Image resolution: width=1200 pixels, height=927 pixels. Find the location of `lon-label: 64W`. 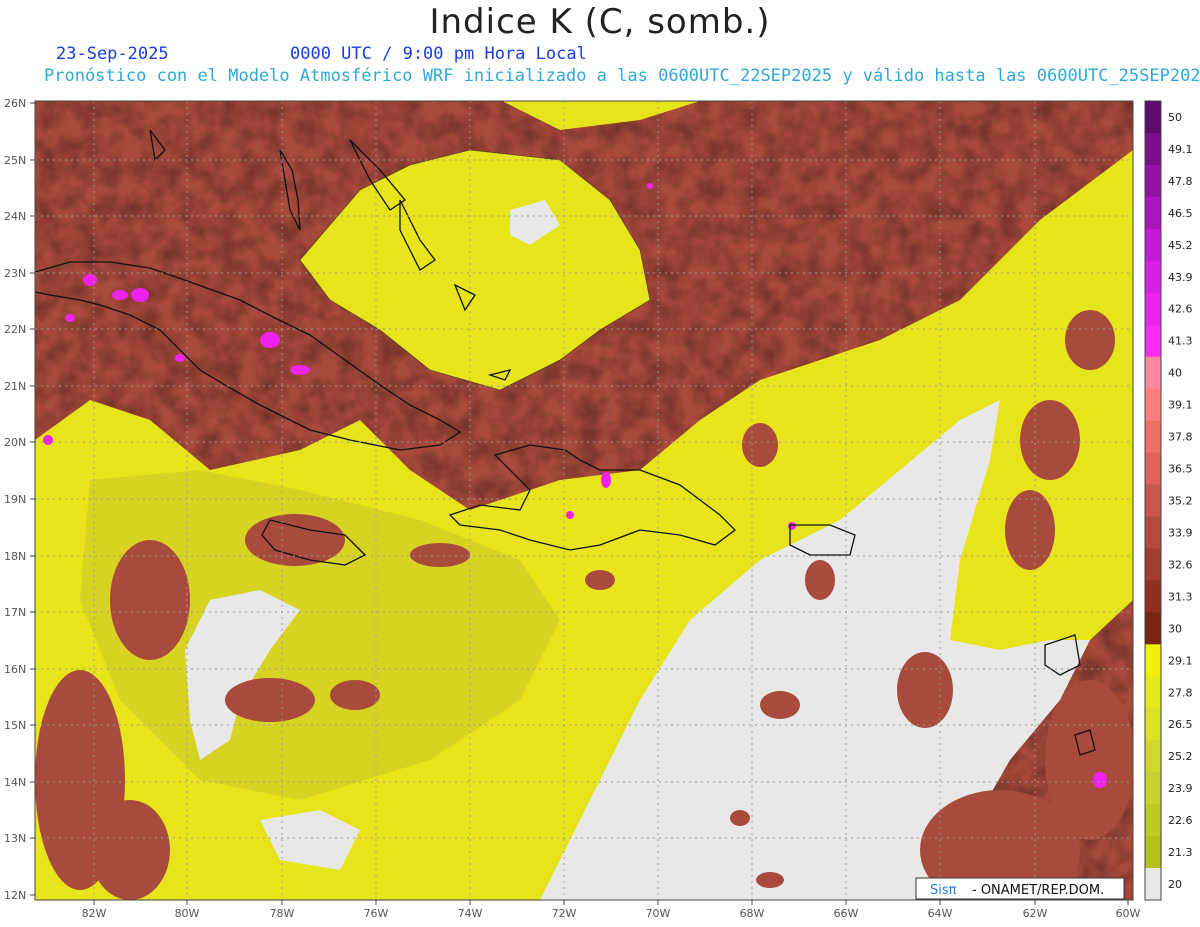

lon-label: 64W is located at coordinates (940, 913).